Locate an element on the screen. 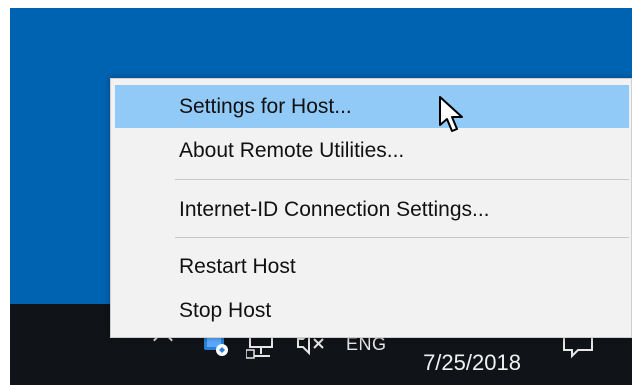 This screenshot has height=385, width=632. mouse-cursor-icon is located at coordinates (451, 114).